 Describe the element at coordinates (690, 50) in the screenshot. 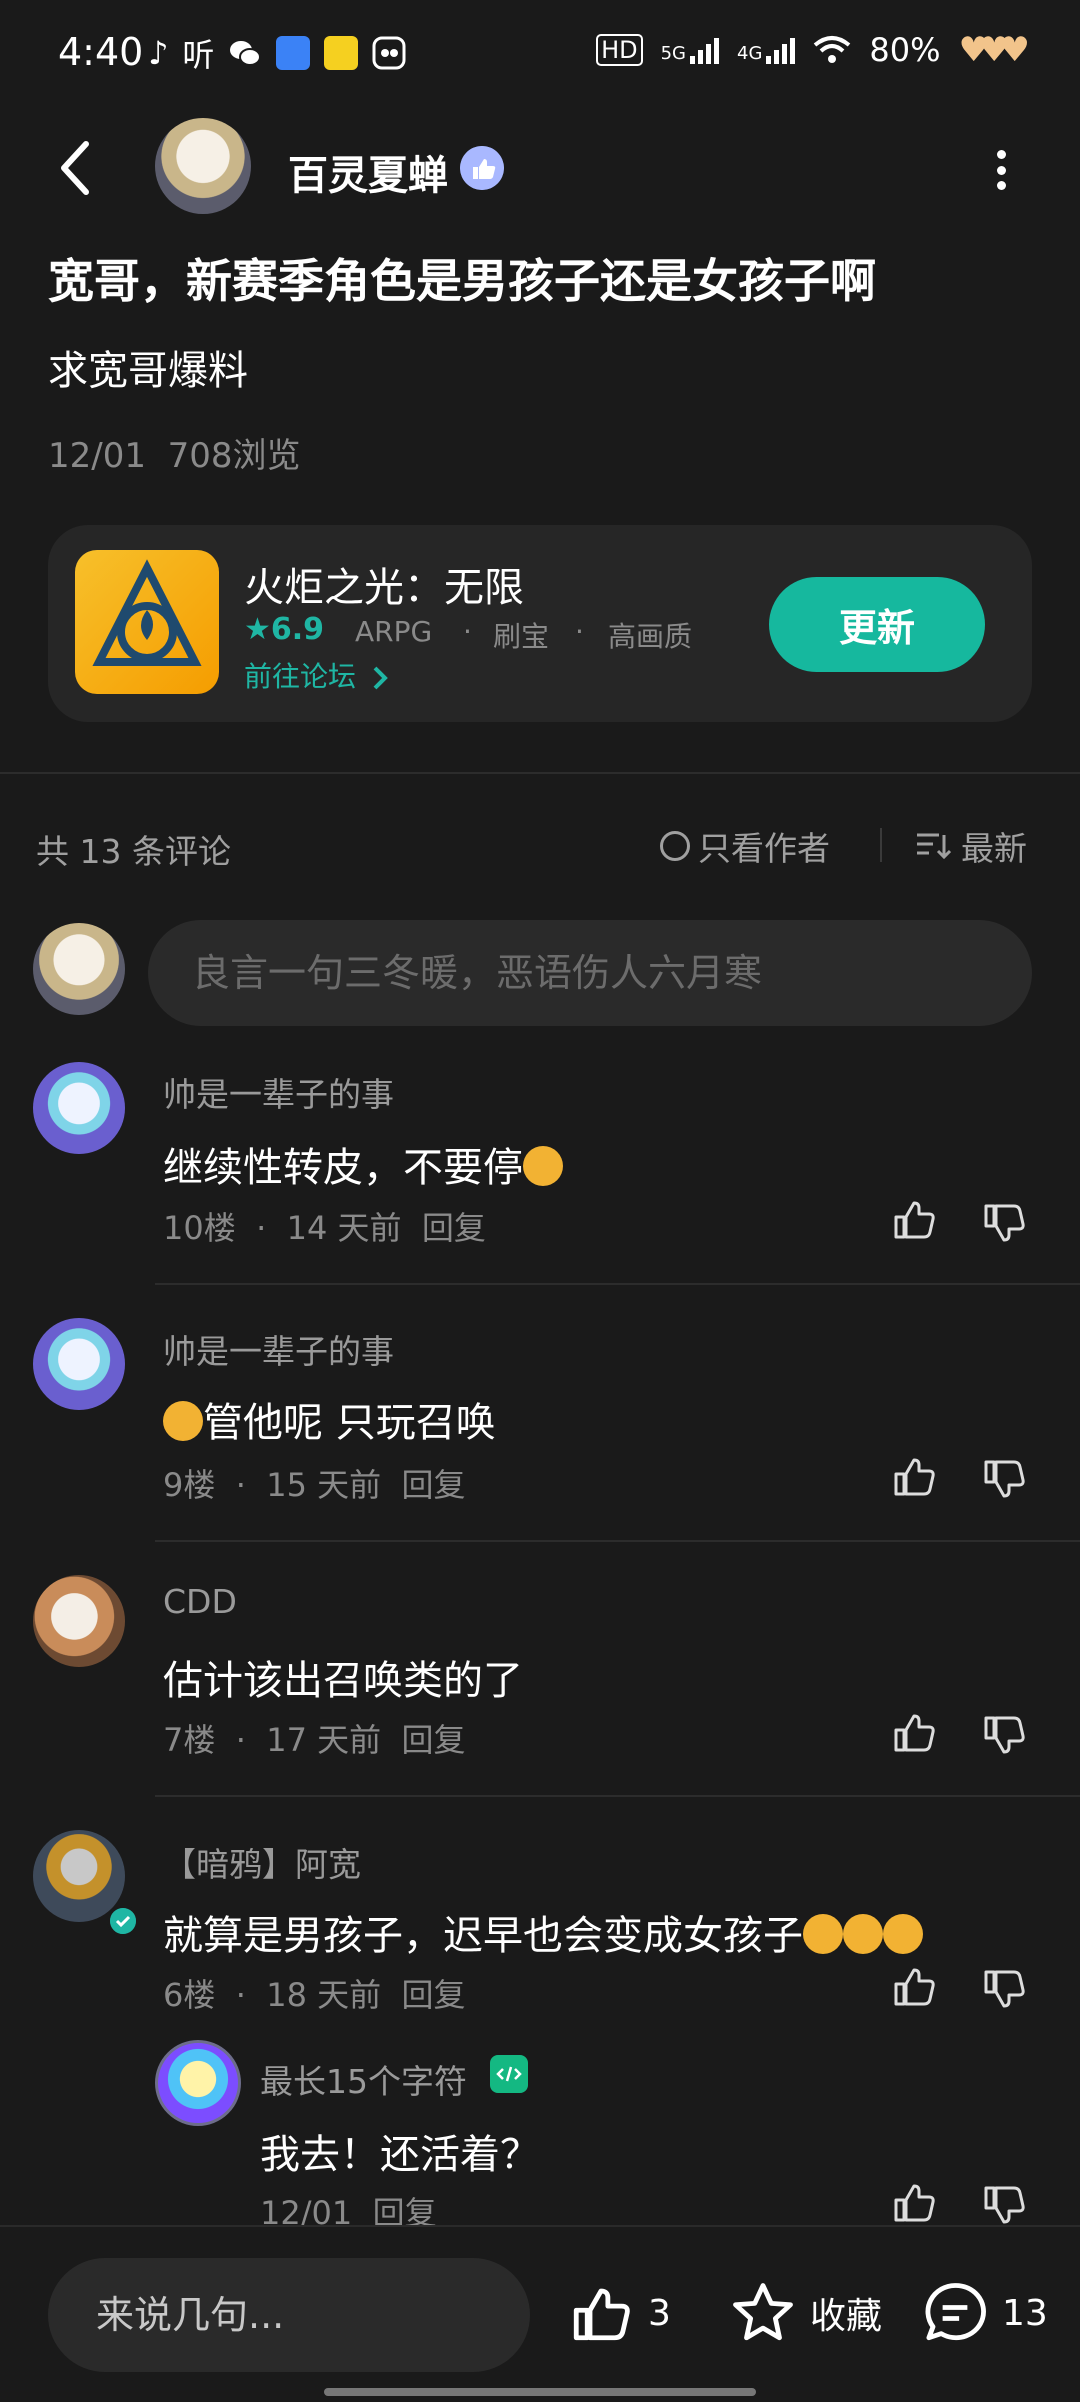

I see `signal-5g-icon: 5G` at that location.